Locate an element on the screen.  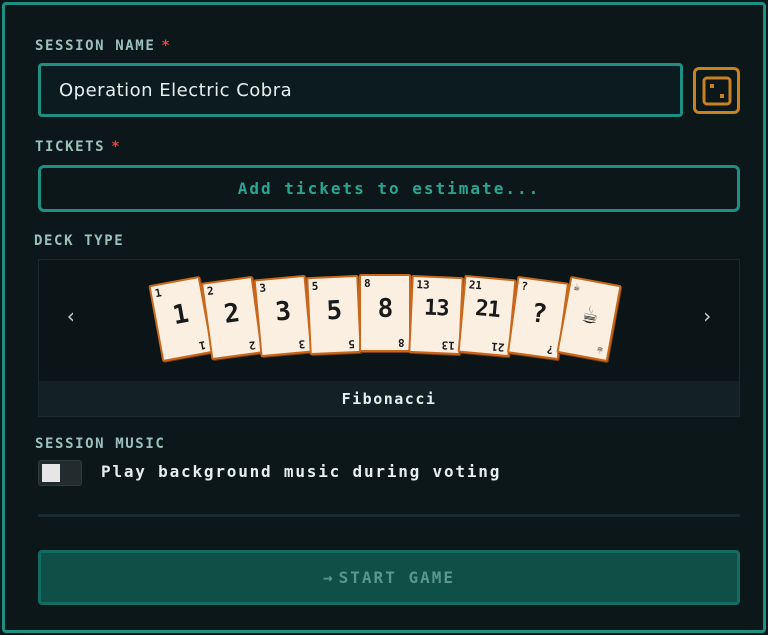
toggle-knob is located at coordinates (51, 473).